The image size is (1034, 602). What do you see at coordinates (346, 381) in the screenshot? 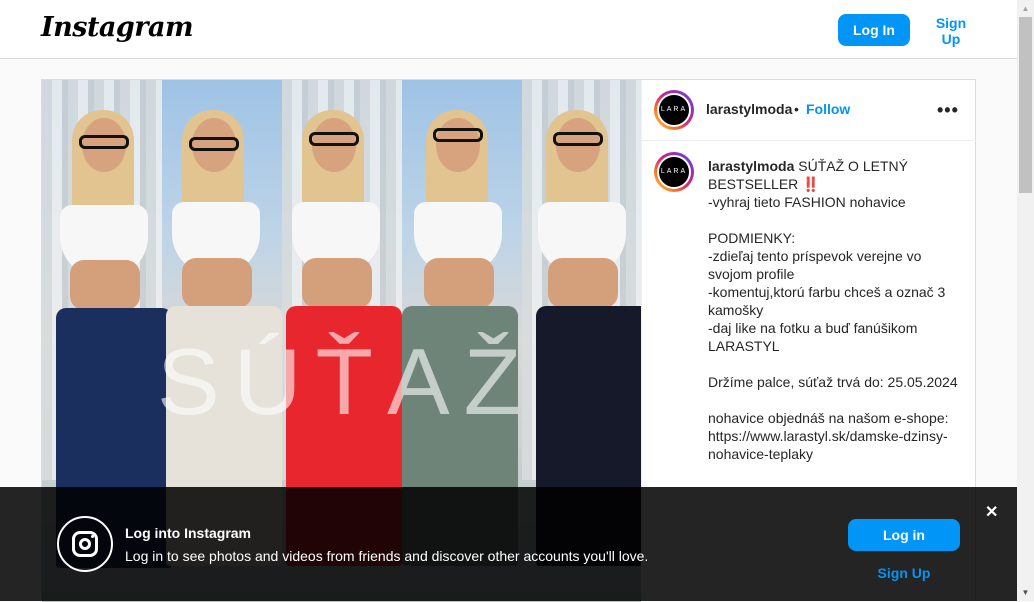
I see `photo-overlay-text: SÚŤAŽ` at bounding box center [346, 381].